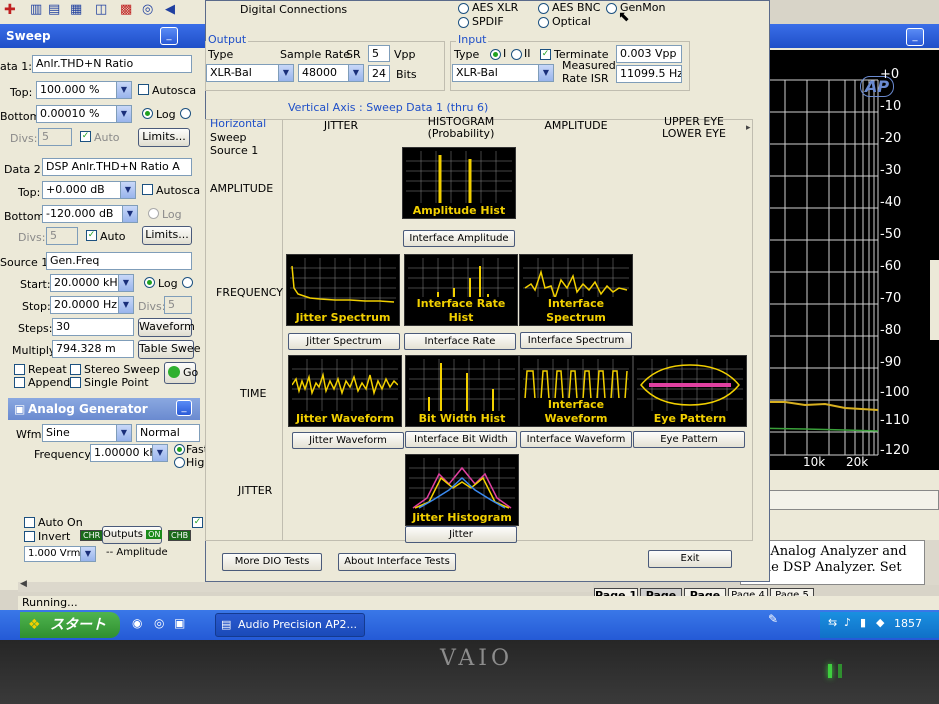  What do you see at coordinates (932, 562) in the screenshot?
I see `notes-scrollbar` at bounding box center [932, 562].